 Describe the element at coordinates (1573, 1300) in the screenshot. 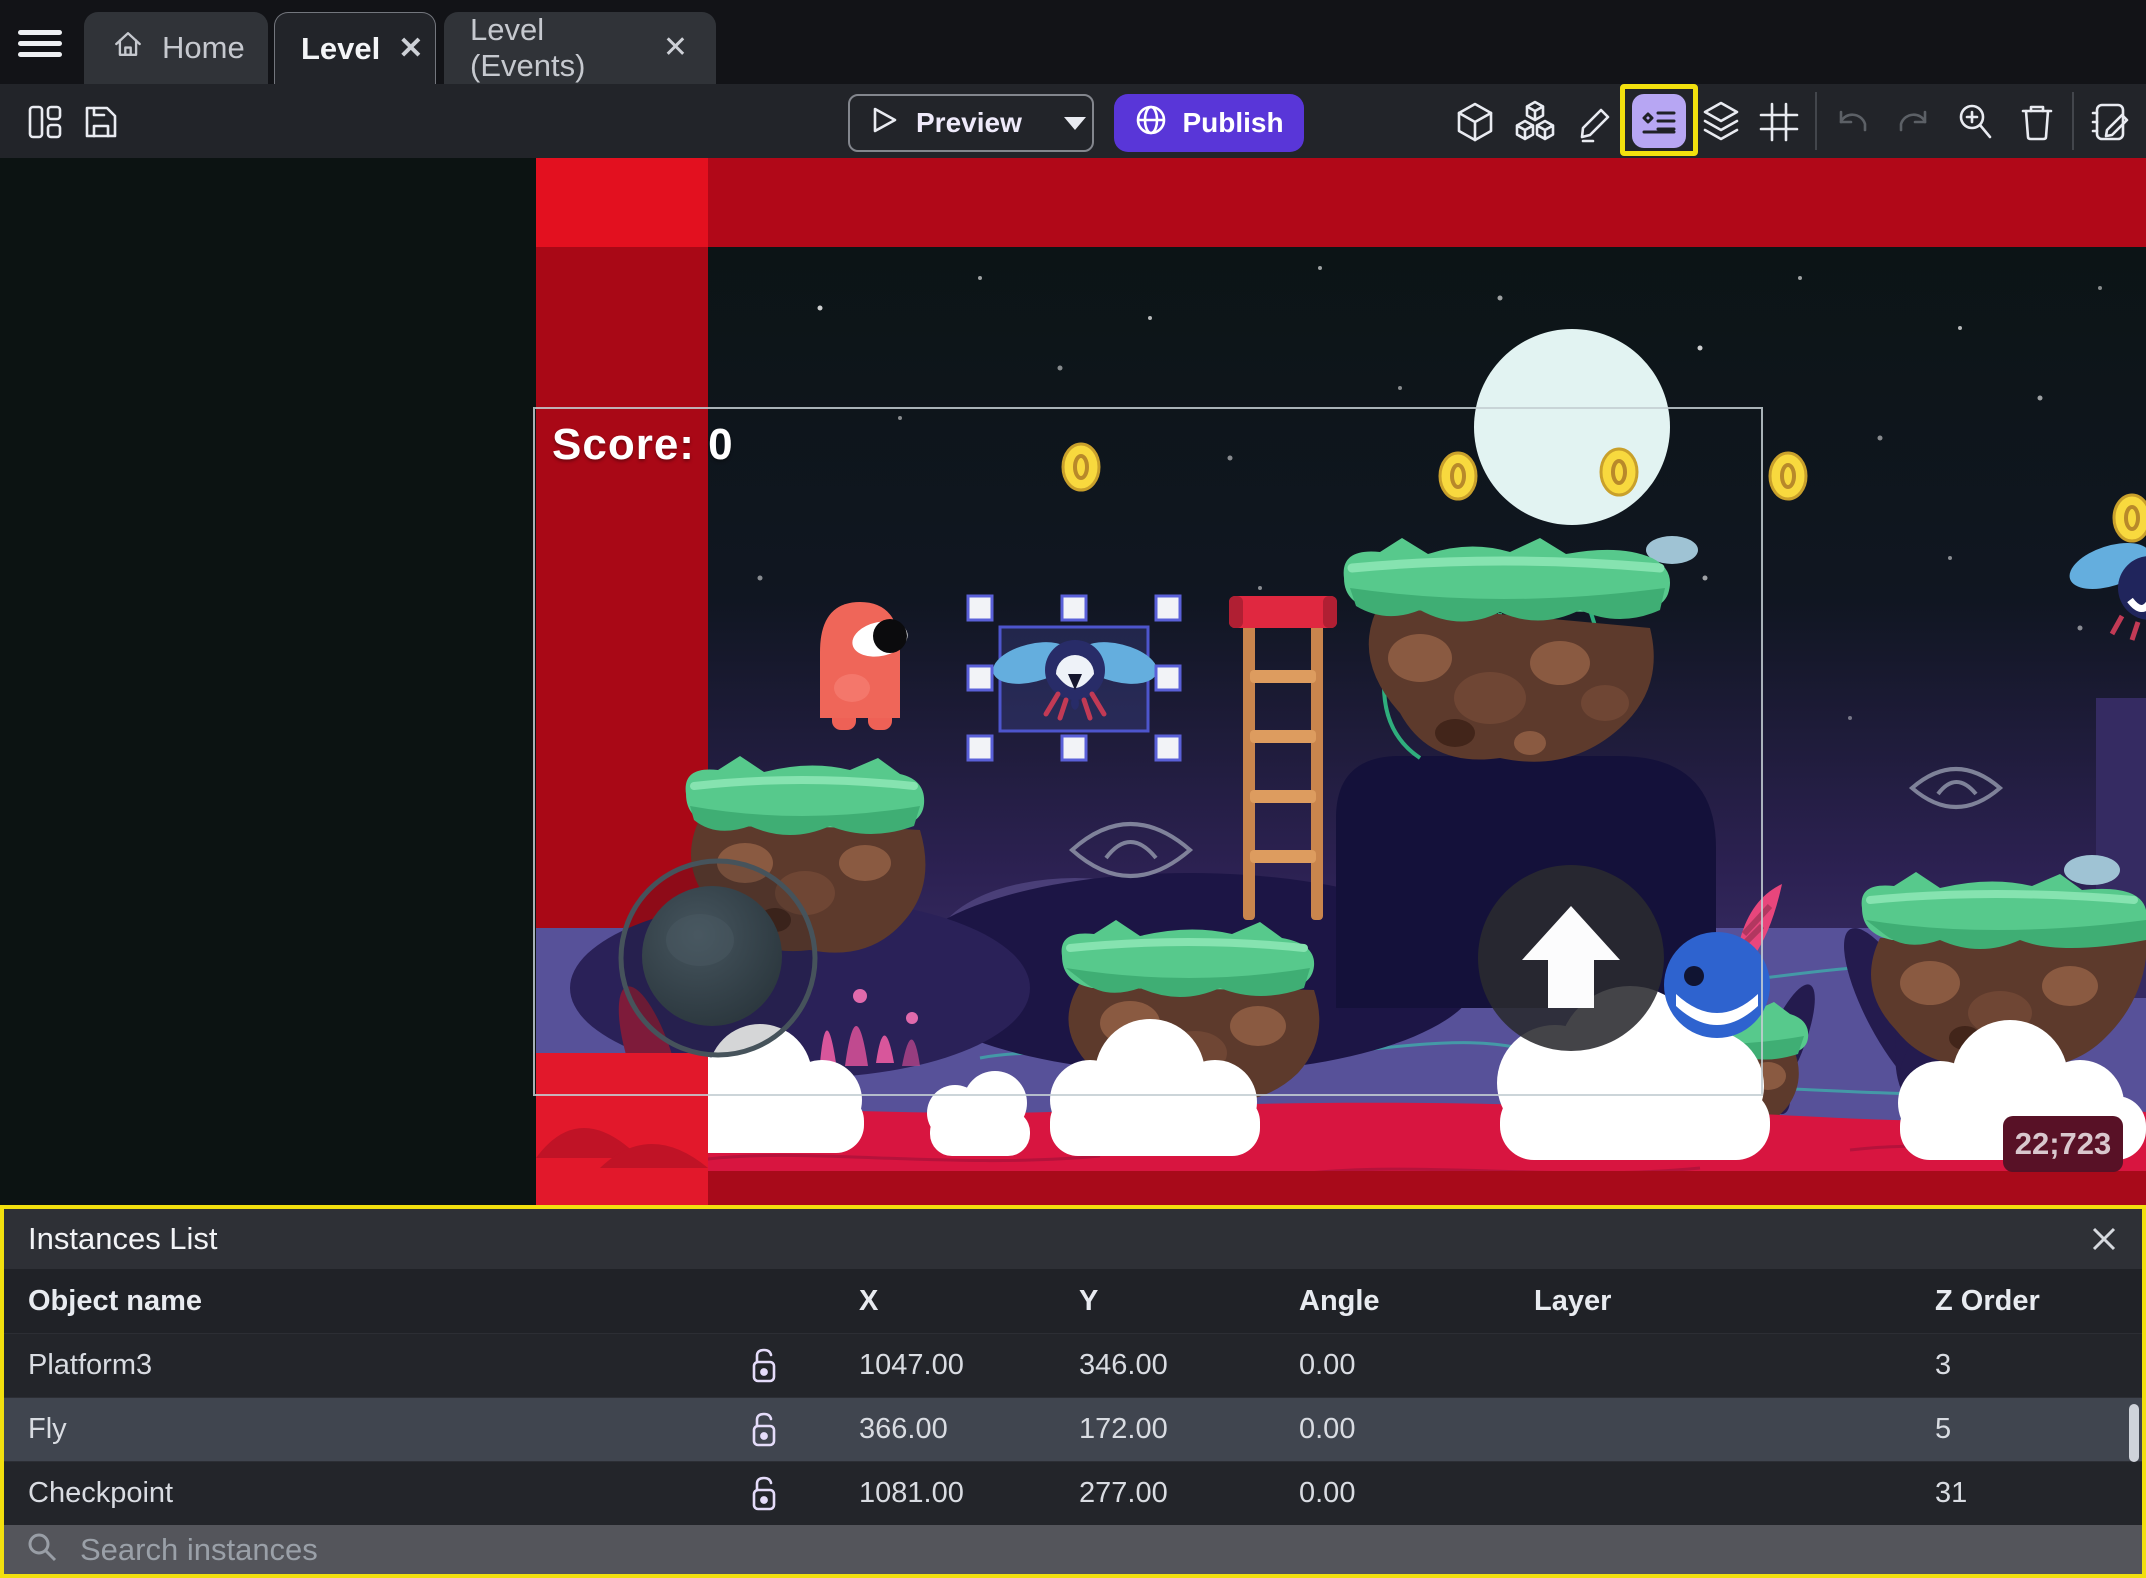

I see `column-header: Layer` at that location.